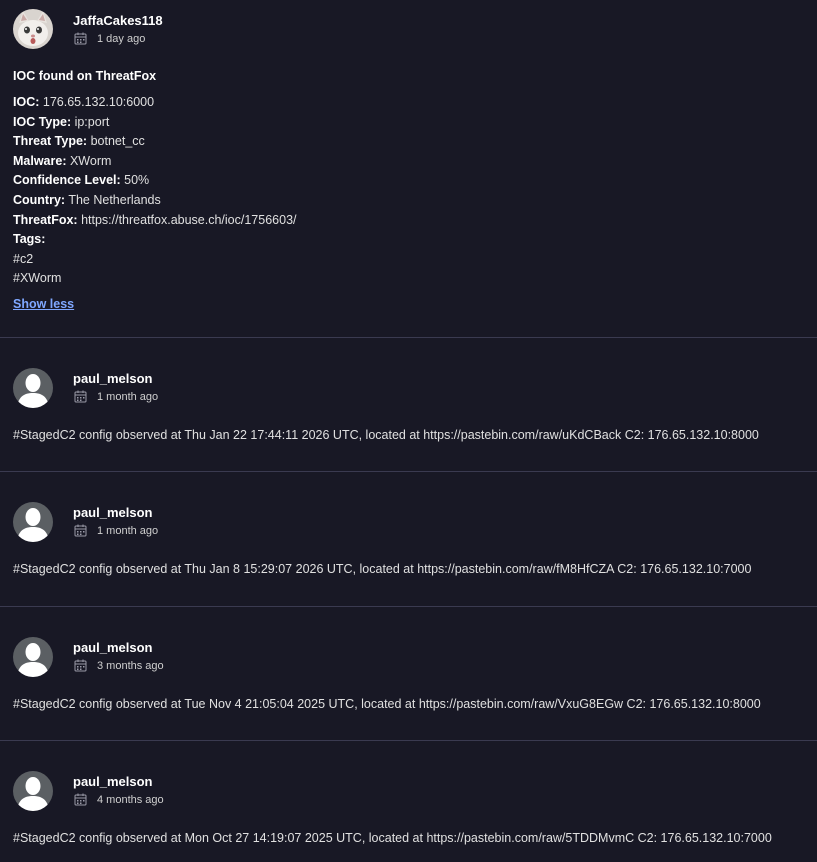 The image size is (817, 862). I want to click on comment-timestamp: 1 day ago, so click(109, 38).